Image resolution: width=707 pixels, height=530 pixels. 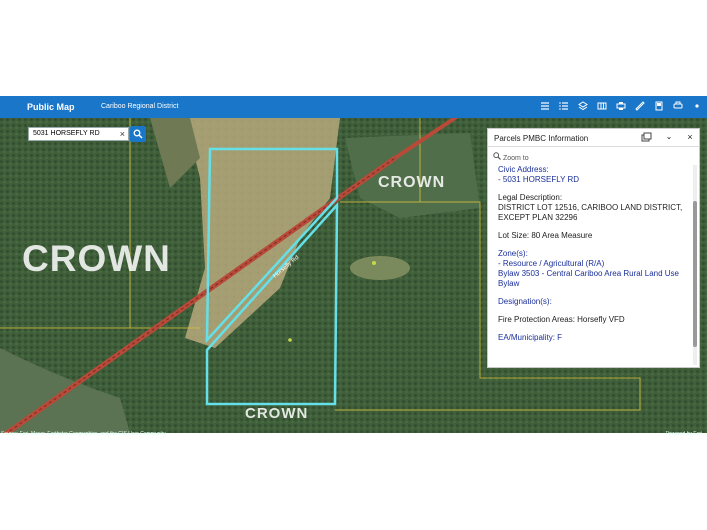 What do you see at coordinates (659, 106) in the screenshot?
I see `bookmark-icon` at bounding box center [659, 106].